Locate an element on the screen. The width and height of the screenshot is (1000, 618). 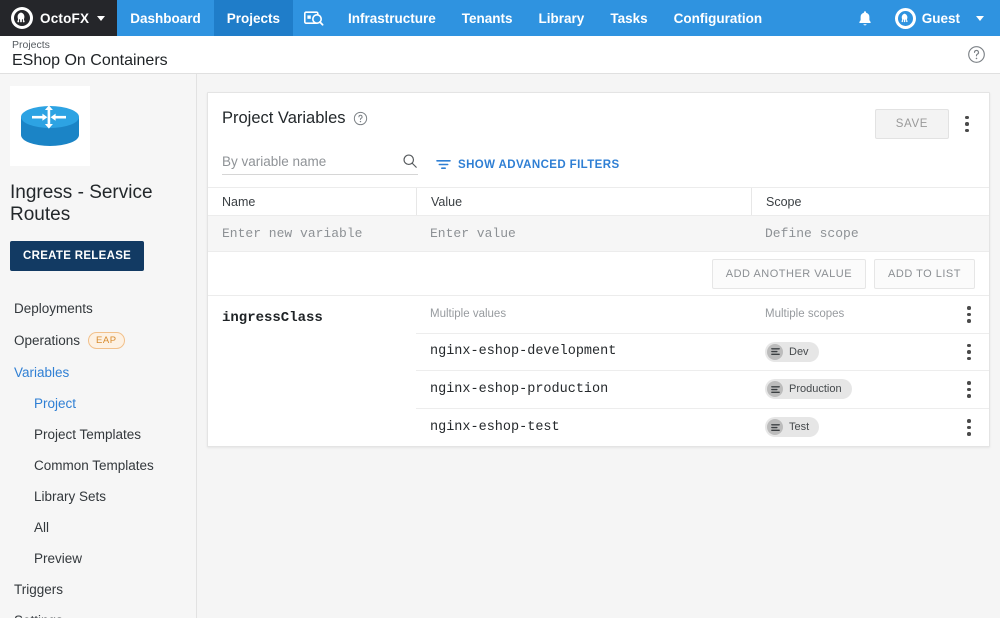
chevron-down-icon is located at coordinates (101, 18).